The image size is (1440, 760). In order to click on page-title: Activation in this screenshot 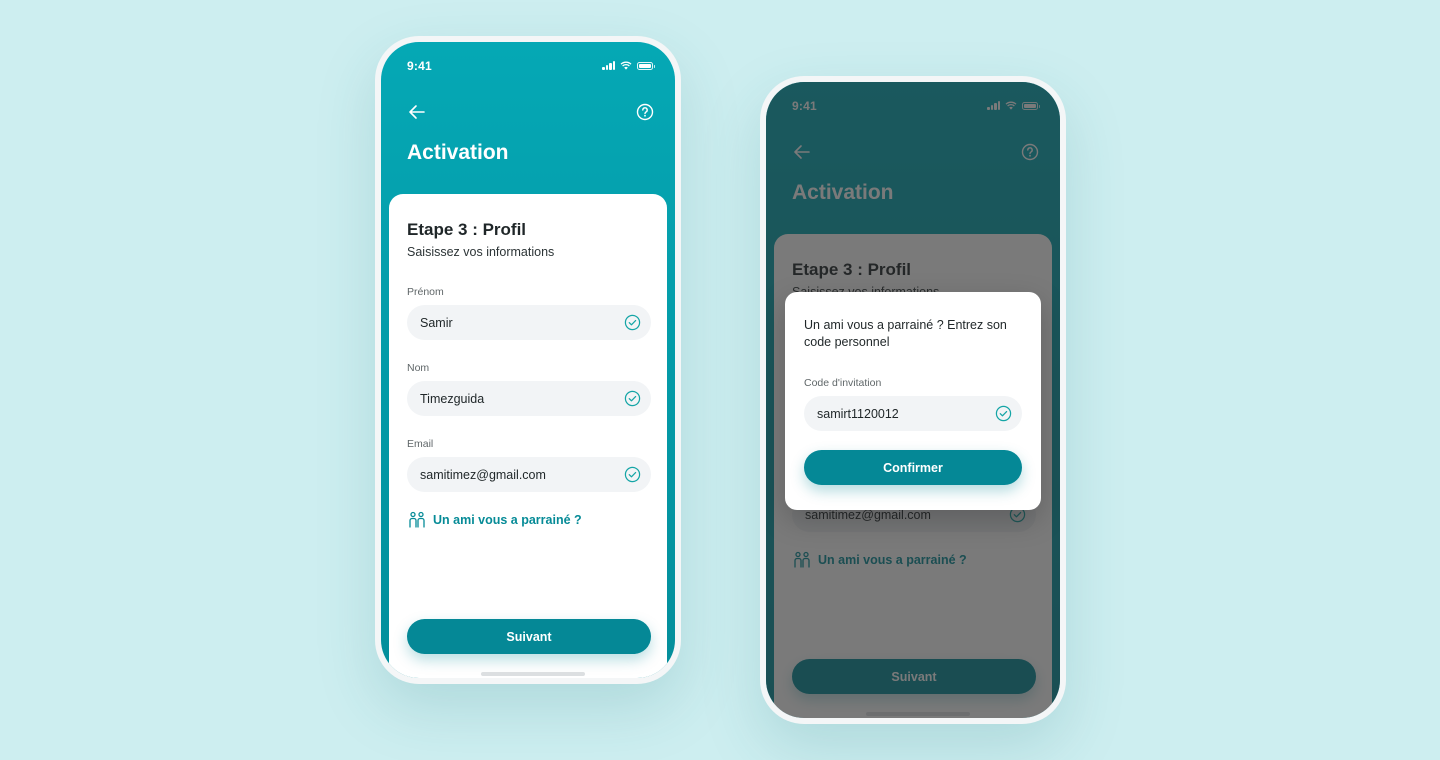, I will do `click(458, 152)`.